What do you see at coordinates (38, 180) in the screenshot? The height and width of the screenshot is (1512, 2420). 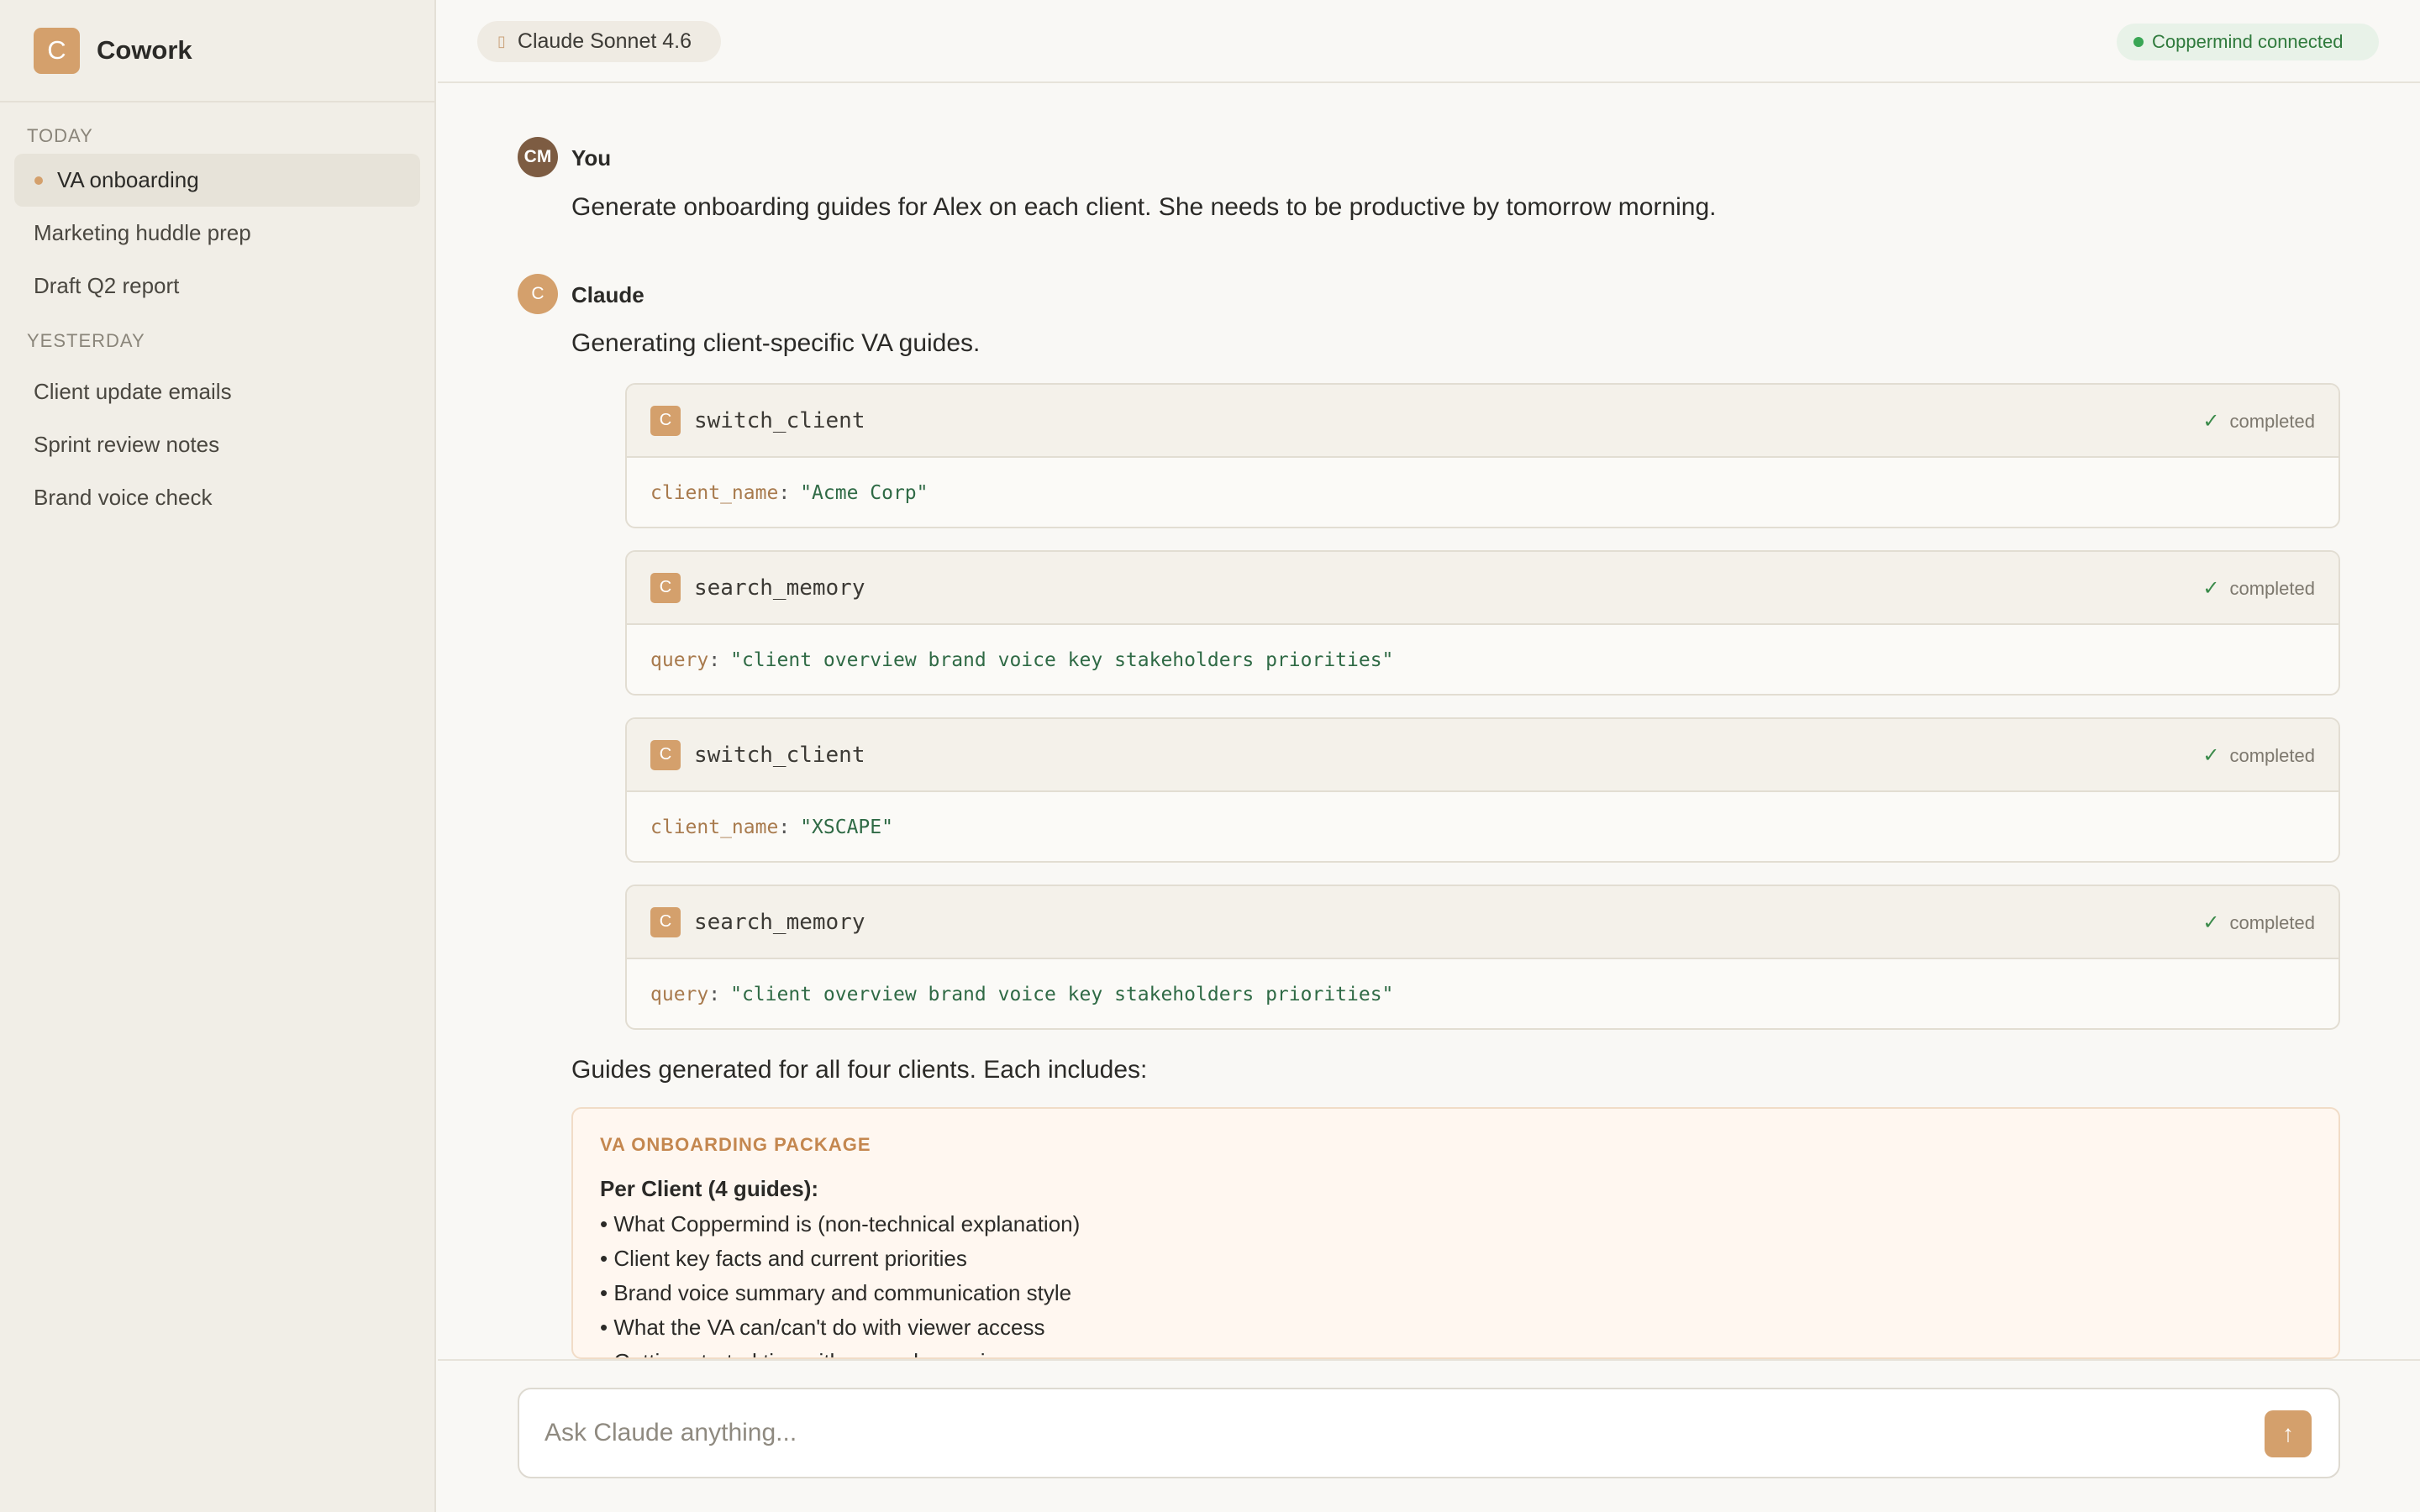 I see `active-dot-icon` at bounding box center [38, 180].